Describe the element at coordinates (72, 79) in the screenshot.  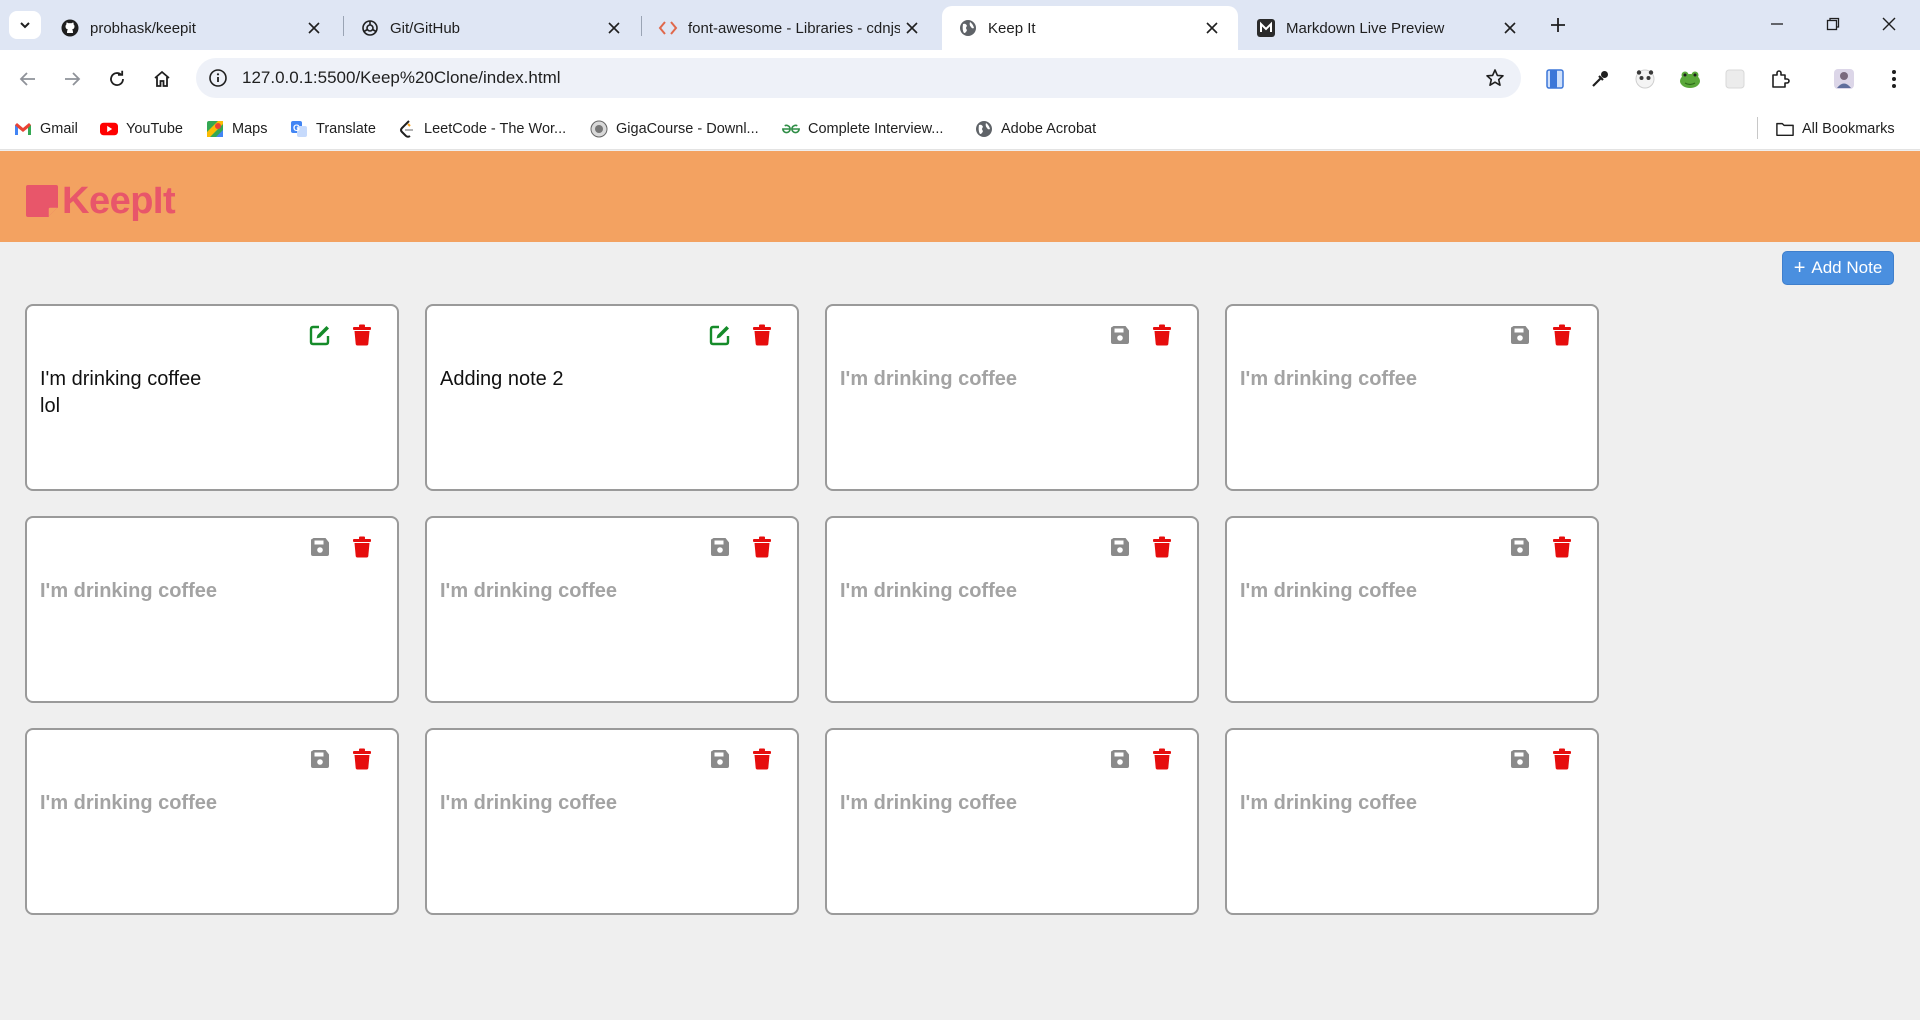
I see `forward-button` at that location.